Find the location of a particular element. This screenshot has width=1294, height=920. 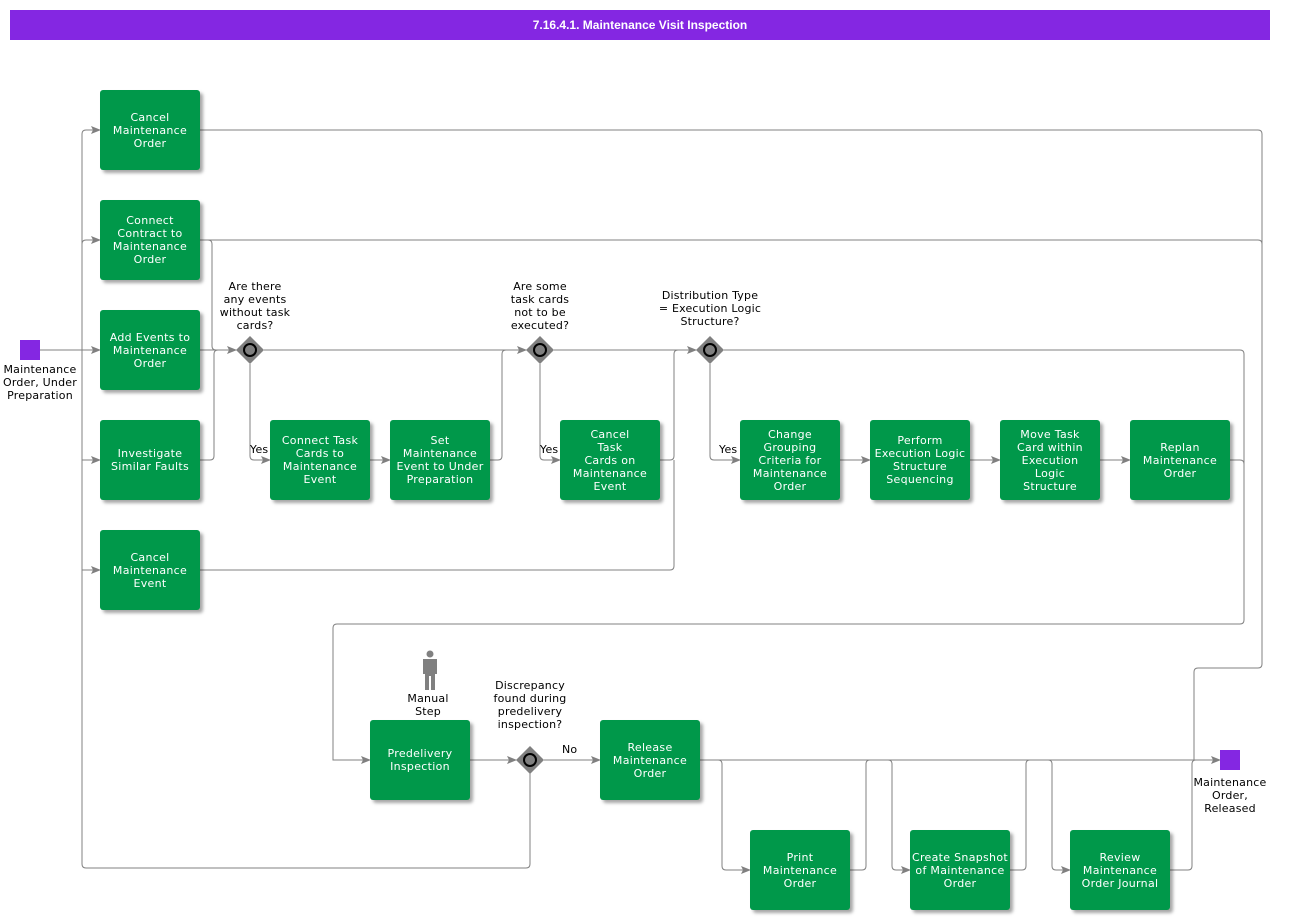

end-event-label: Maintenance Order, Released is located at coordinates (1230, 795).